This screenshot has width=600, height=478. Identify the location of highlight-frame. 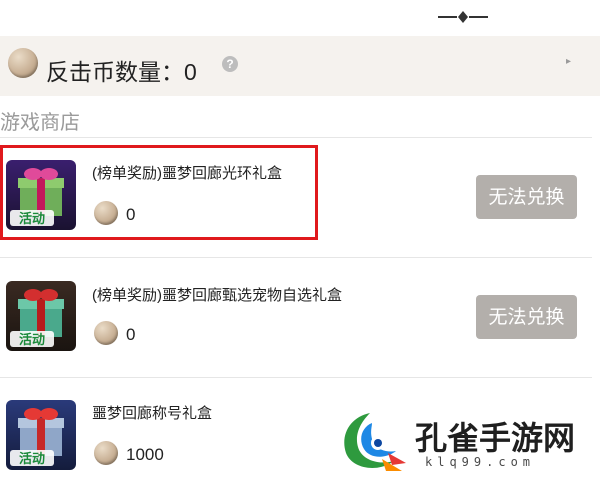
(159, 192).